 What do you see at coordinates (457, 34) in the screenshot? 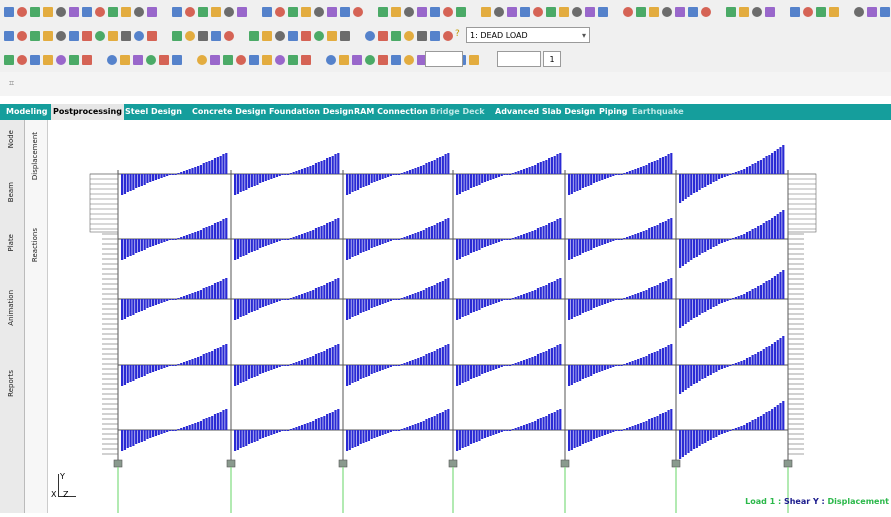
I see `help-question-icon: ?` at bounding box center [457, 34].